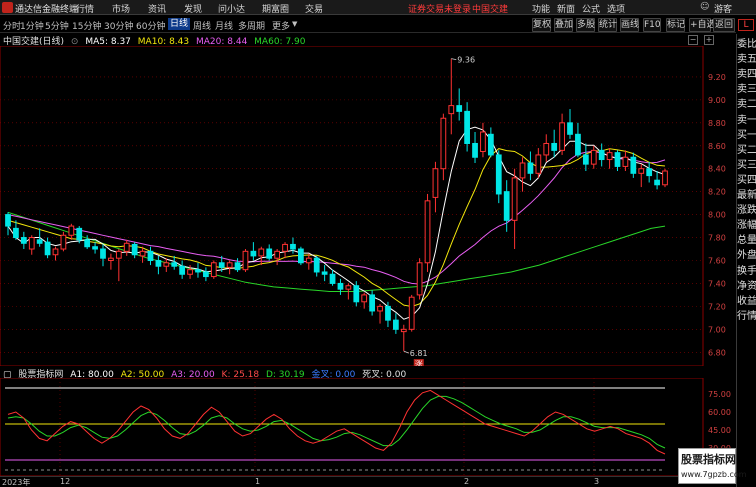 This screenshot has width=756, height=487. I want to click on tab-15min: 15分钟, so click(86, 25).